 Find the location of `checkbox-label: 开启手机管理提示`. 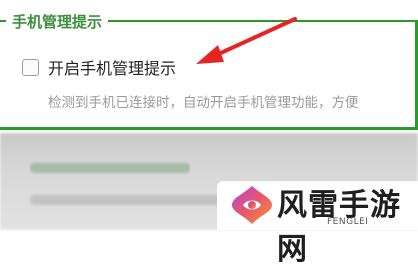

checkbox-label: 开启手机管理提示 is located at coordinates (112, 67).